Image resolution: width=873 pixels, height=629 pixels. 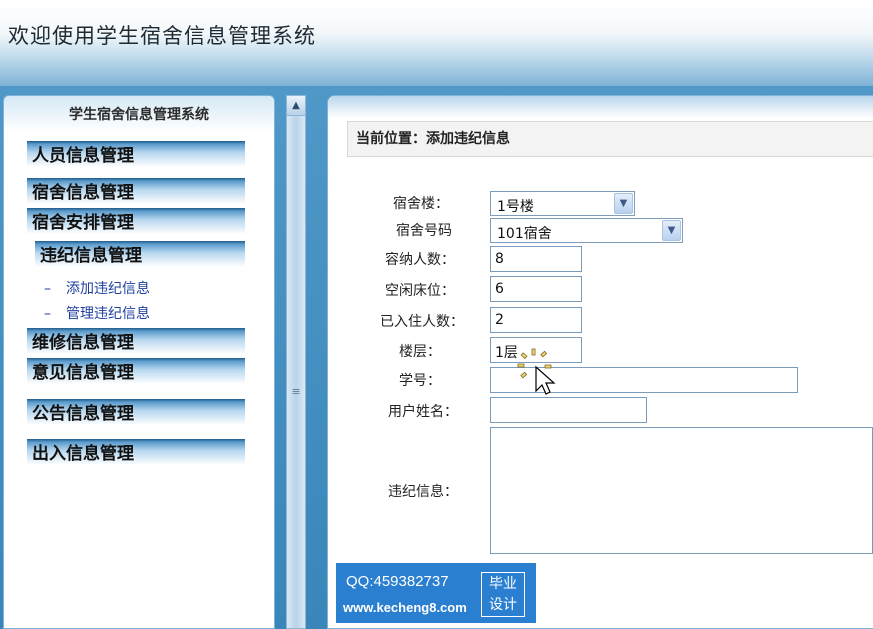 What do you see at coordinates (424, 231) in the screenshot?
I see `room-label: 宿舍号码` at bounding box center [424, 231].